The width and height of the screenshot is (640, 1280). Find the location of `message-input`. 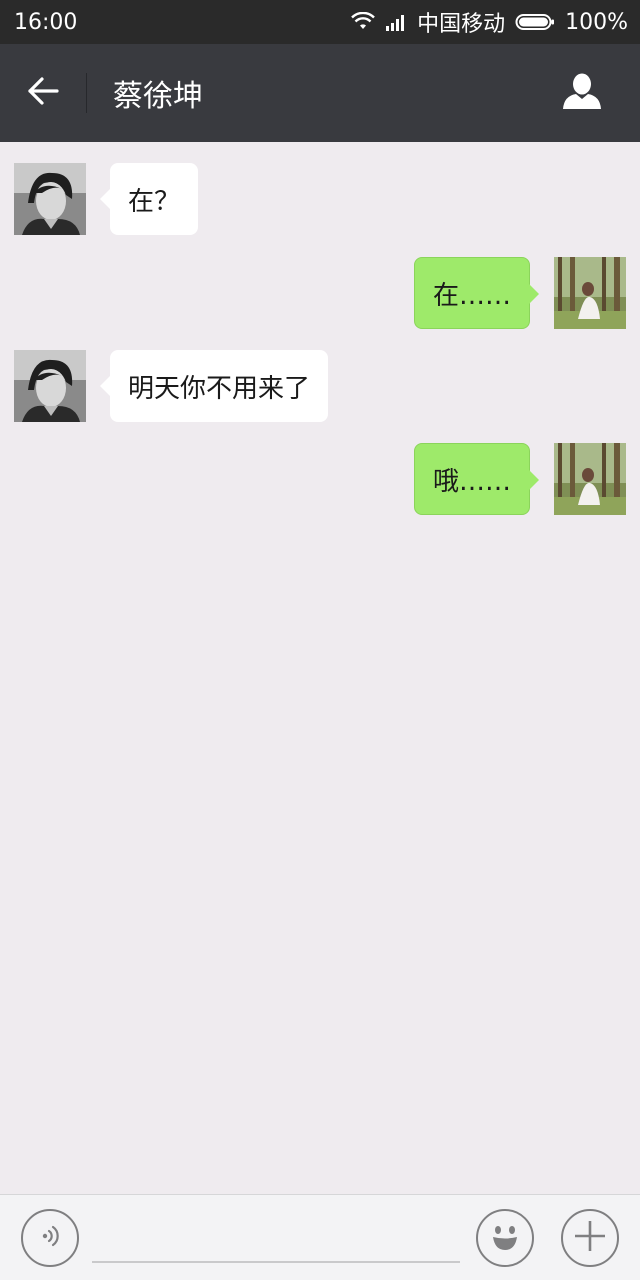

message-input is located at coordinates (276, 1237).